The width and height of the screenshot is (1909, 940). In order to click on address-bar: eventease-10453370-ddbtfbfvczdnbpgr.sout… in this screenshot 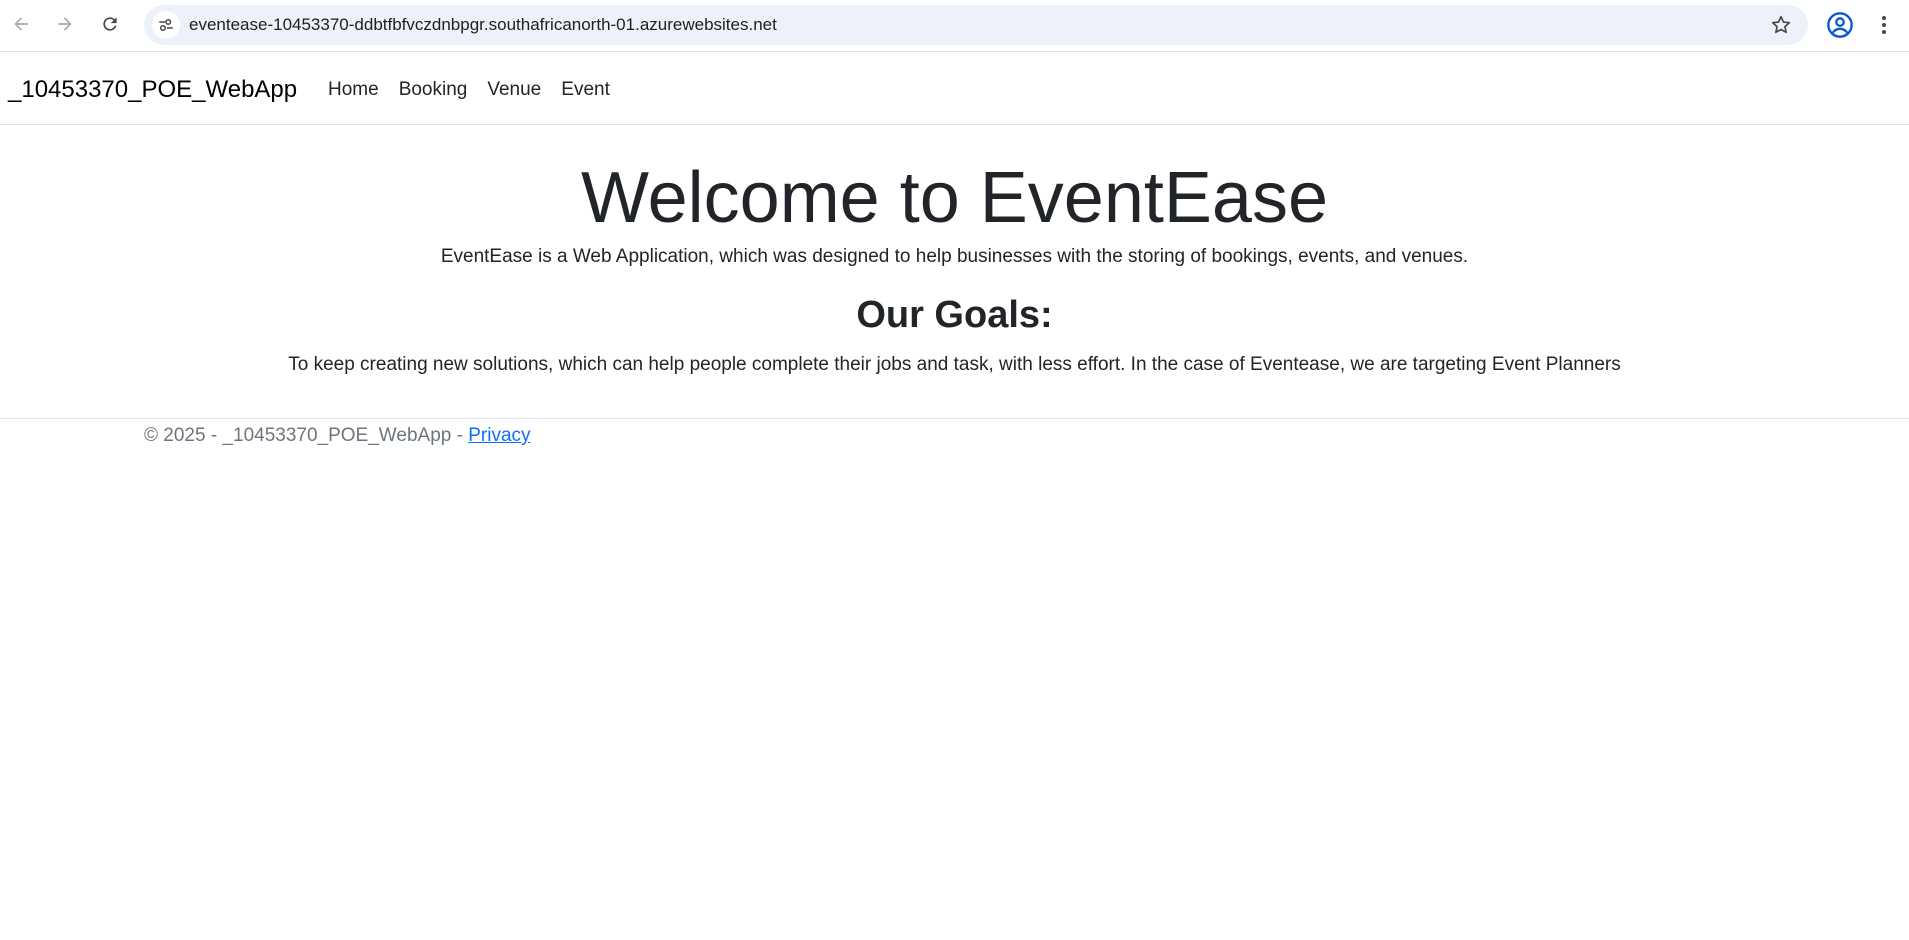, I will do `click(976, 25)`.